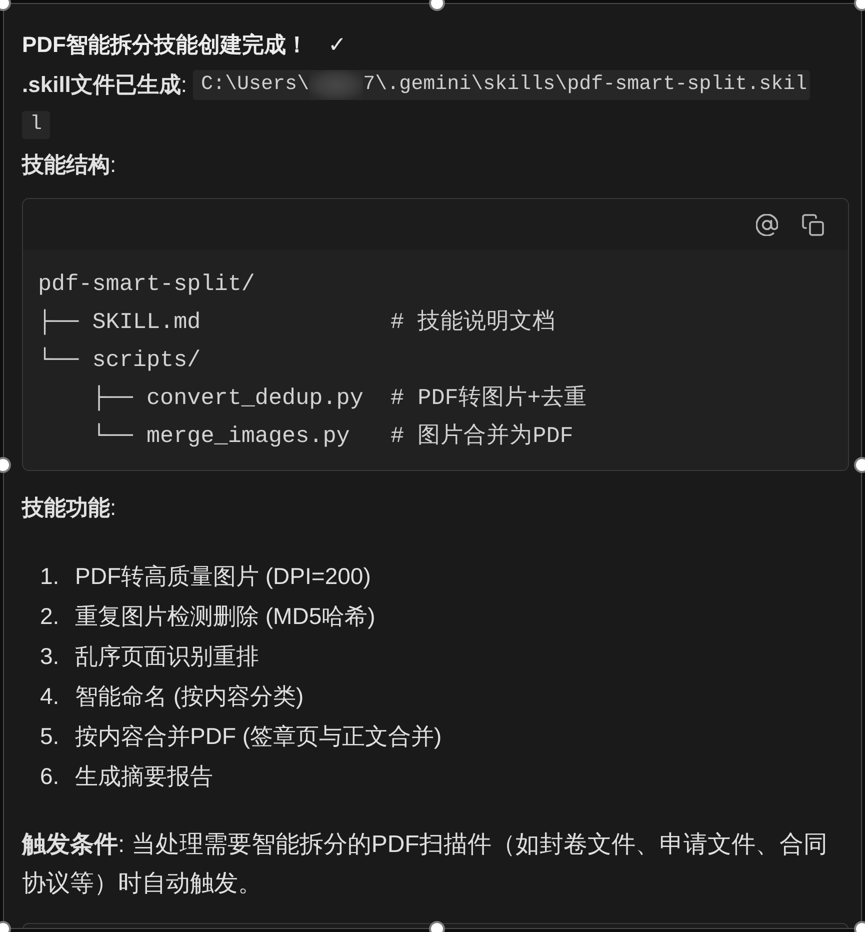  Describe the element at coordinates (332, 436) in the screenshot. I see `code-line: └── merge_images.py # 图片合并为PDF` at that location.